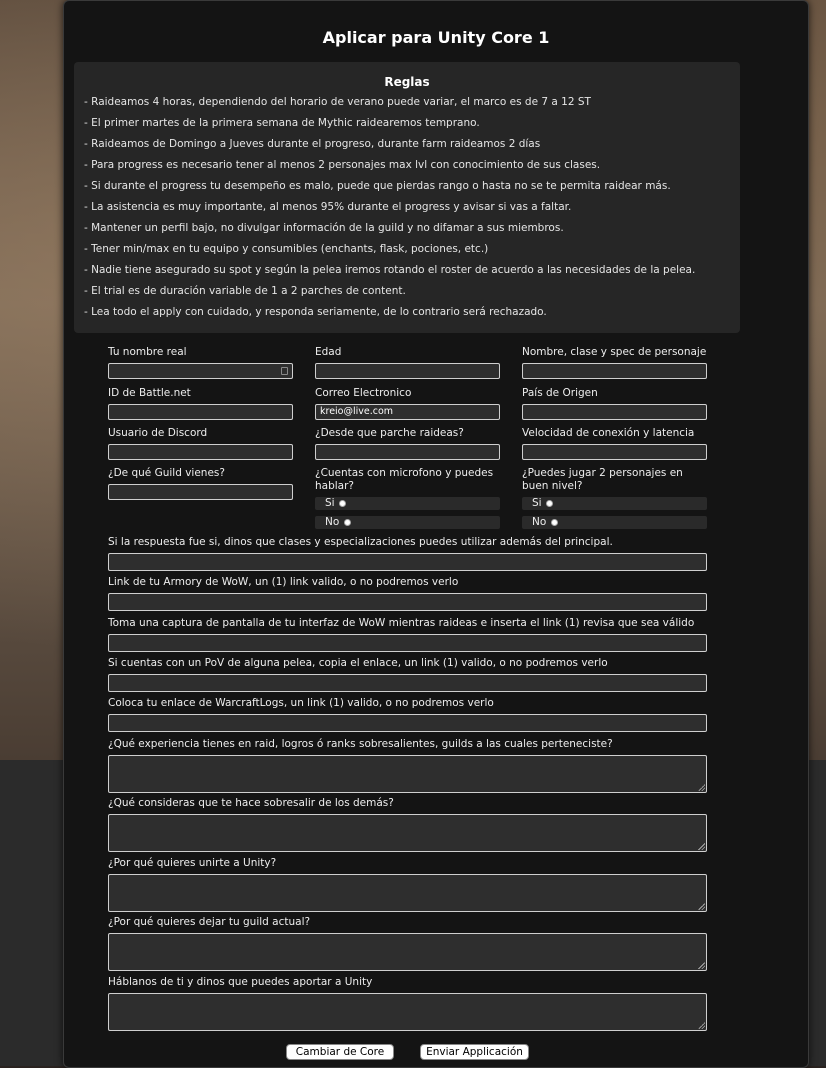 The height and width of the screenshot is (1068, 826). I want to click on character-label: Nombre, clase y spec de personaje, so click(614, 352).